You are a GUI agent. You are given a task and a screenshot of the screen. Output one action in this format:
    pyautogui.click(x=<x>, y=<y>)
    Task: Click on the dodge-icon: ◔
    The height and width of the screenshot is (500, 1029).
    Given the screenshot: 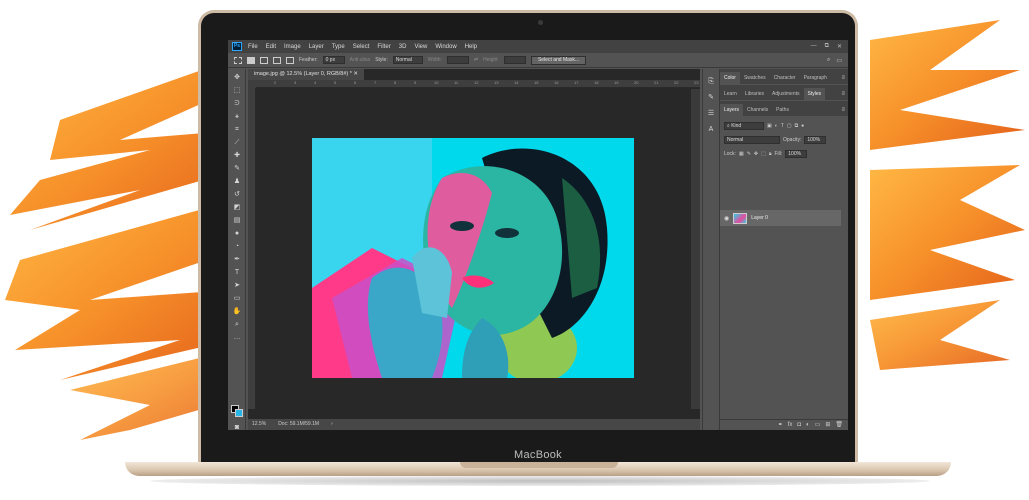 What is the action you would take?
    pyautogui.click(x=237, y=246)
    